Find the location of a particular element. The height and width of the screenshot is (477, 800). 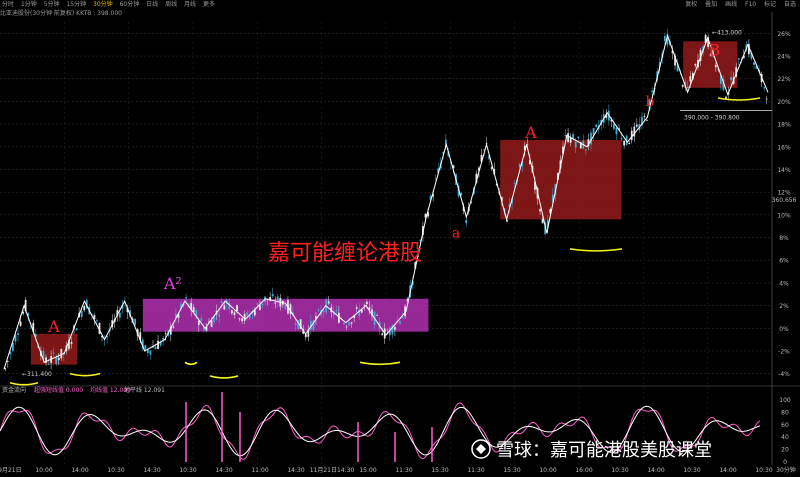

y-tick-label: 8% is located at coordinates (784, 238).